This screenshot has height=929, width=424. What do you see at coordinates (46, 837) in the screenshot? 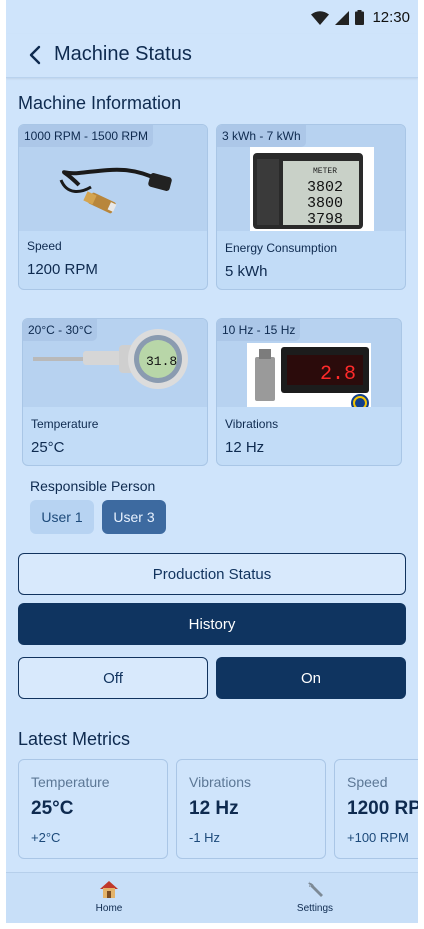
I see `metric-delta: +2°C` at bounding box center [46, 837].